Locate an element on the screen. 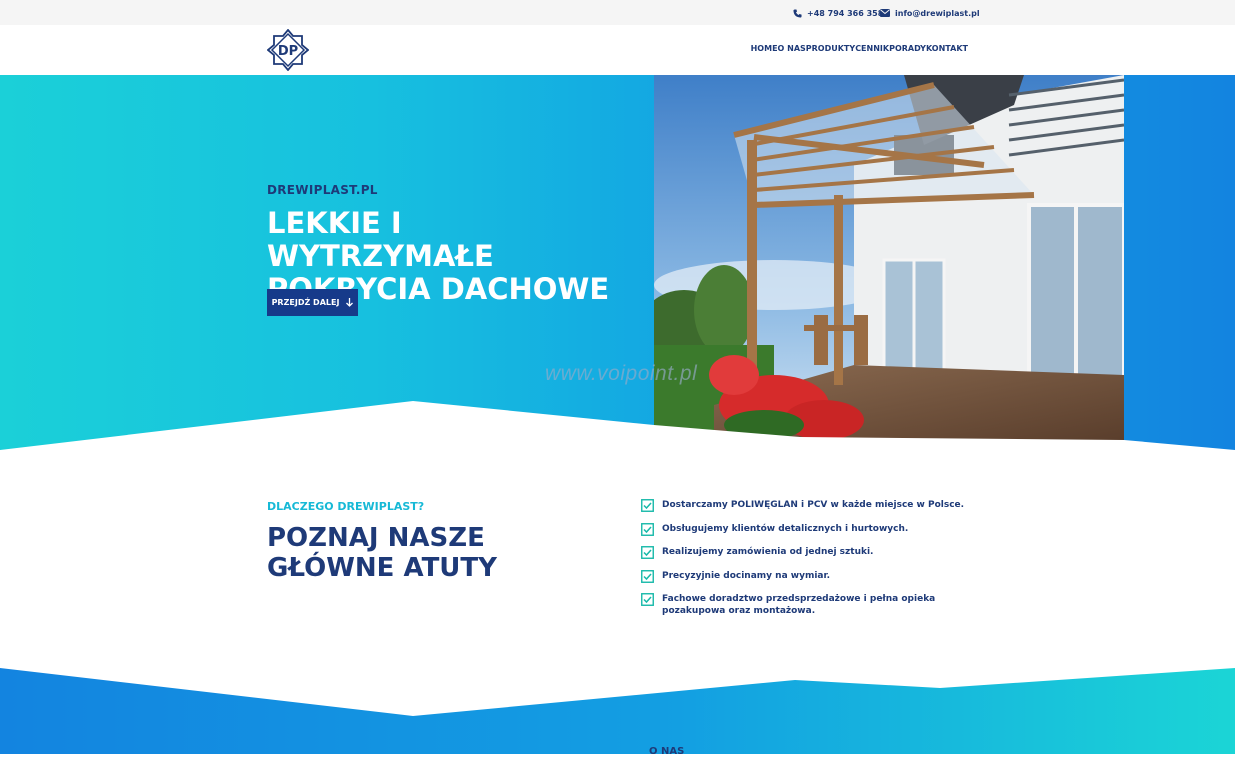  about-eyebrow: O NAS is located at coordinates (667, 751).